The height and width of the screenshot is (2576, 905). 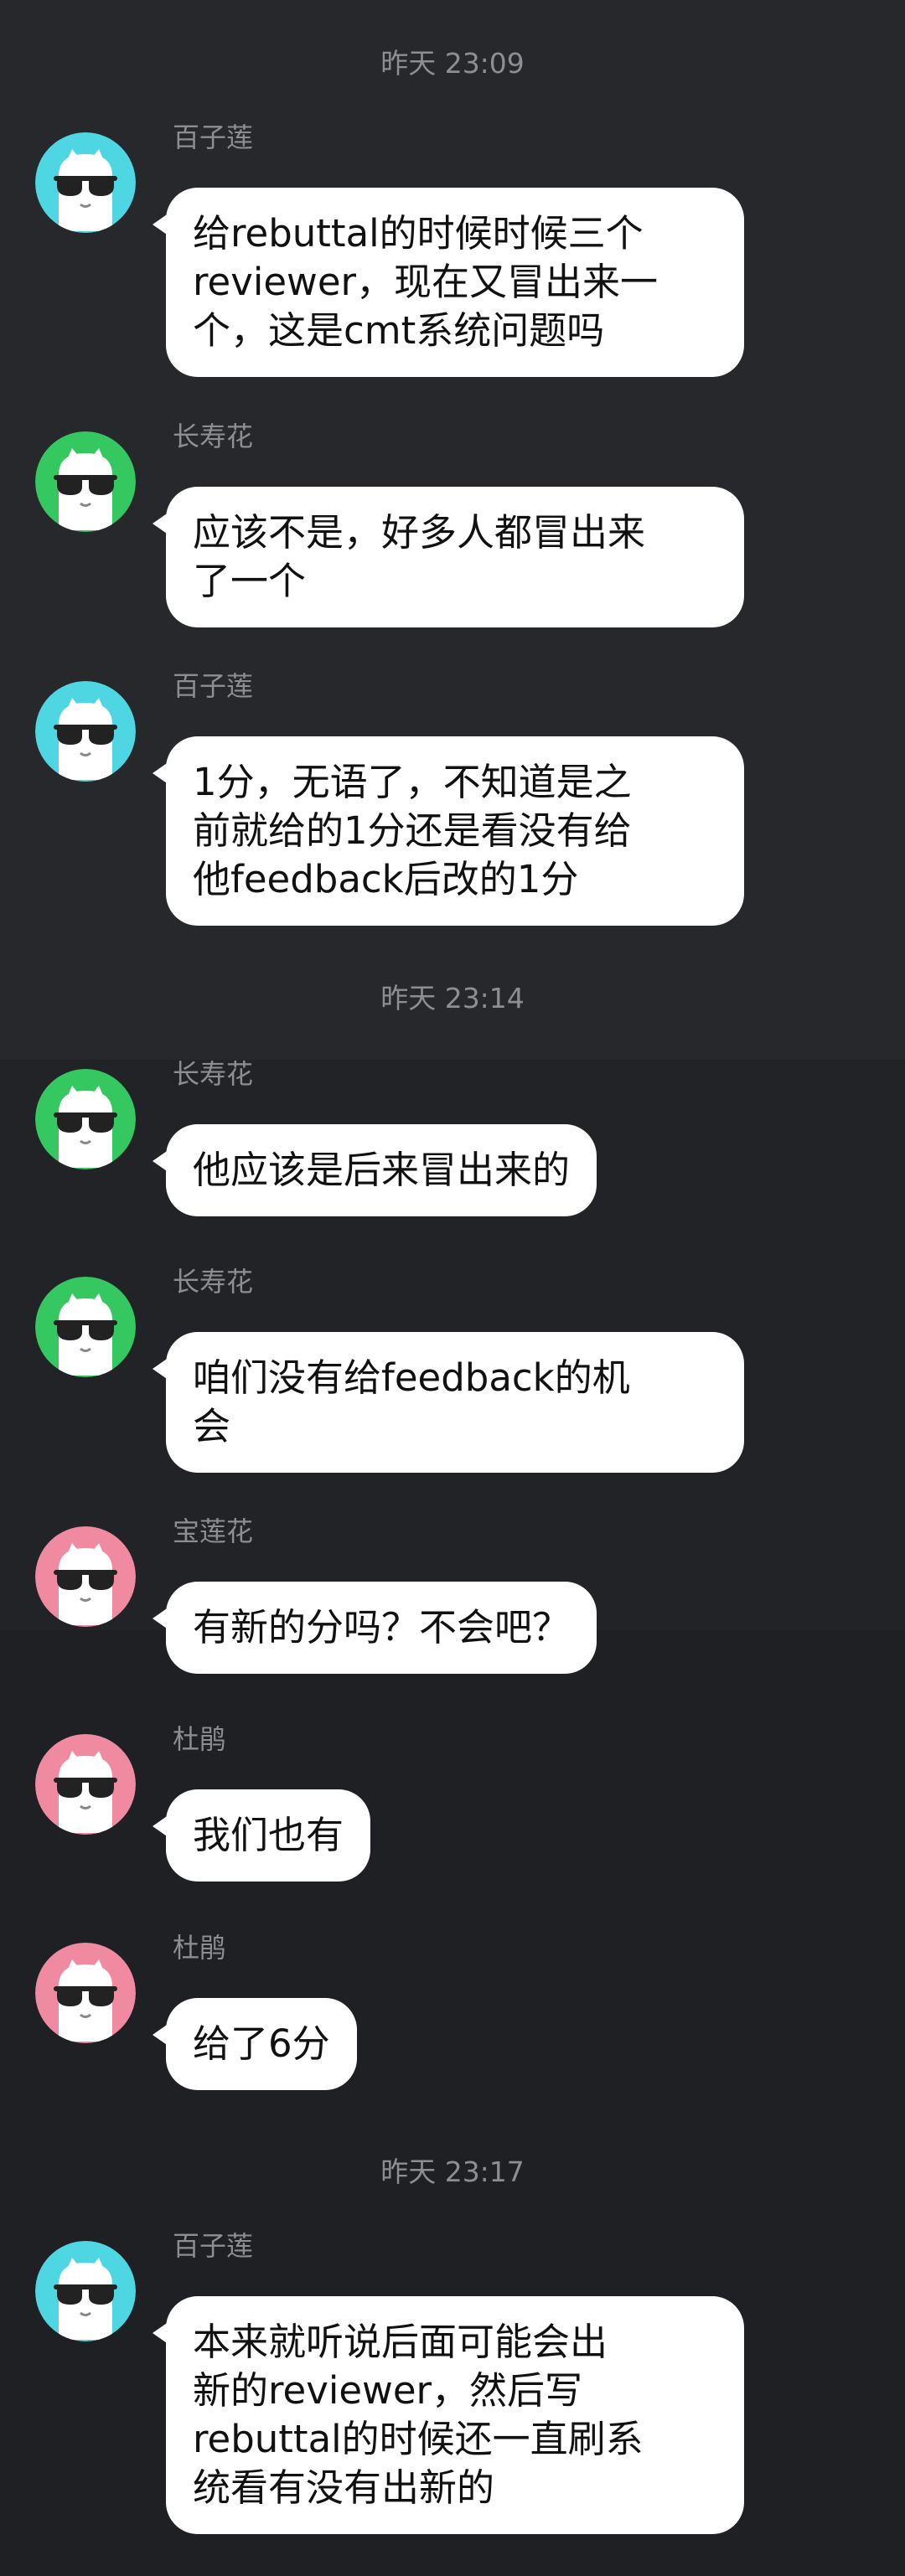 I want to click on message-bubble: 给了6分, so click(x=255, y=2044).